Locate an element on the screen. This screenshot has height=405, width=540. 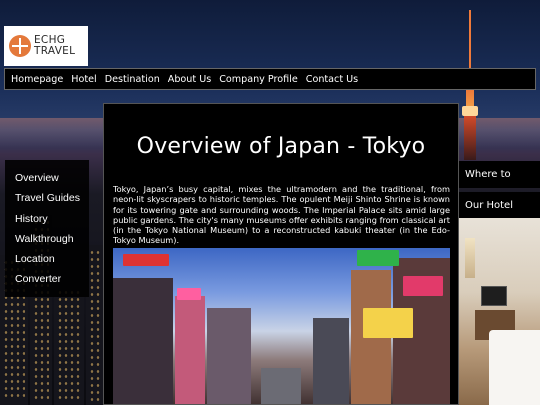
sidebar-item-converter: Converter is located at coordinates (47, 279).